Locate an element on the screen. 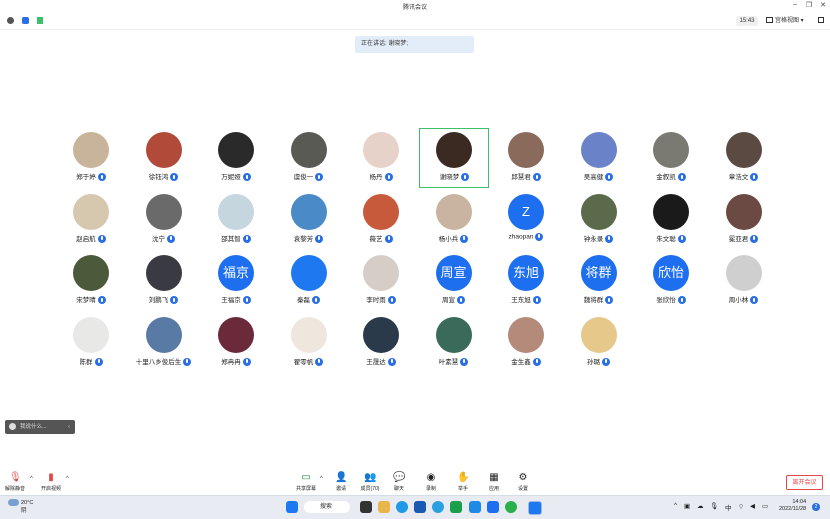 The width and height of the screenshot is (830, 519). taskbar-clock: 14:04 2022/11/28 is located at coordinates (792, 506).